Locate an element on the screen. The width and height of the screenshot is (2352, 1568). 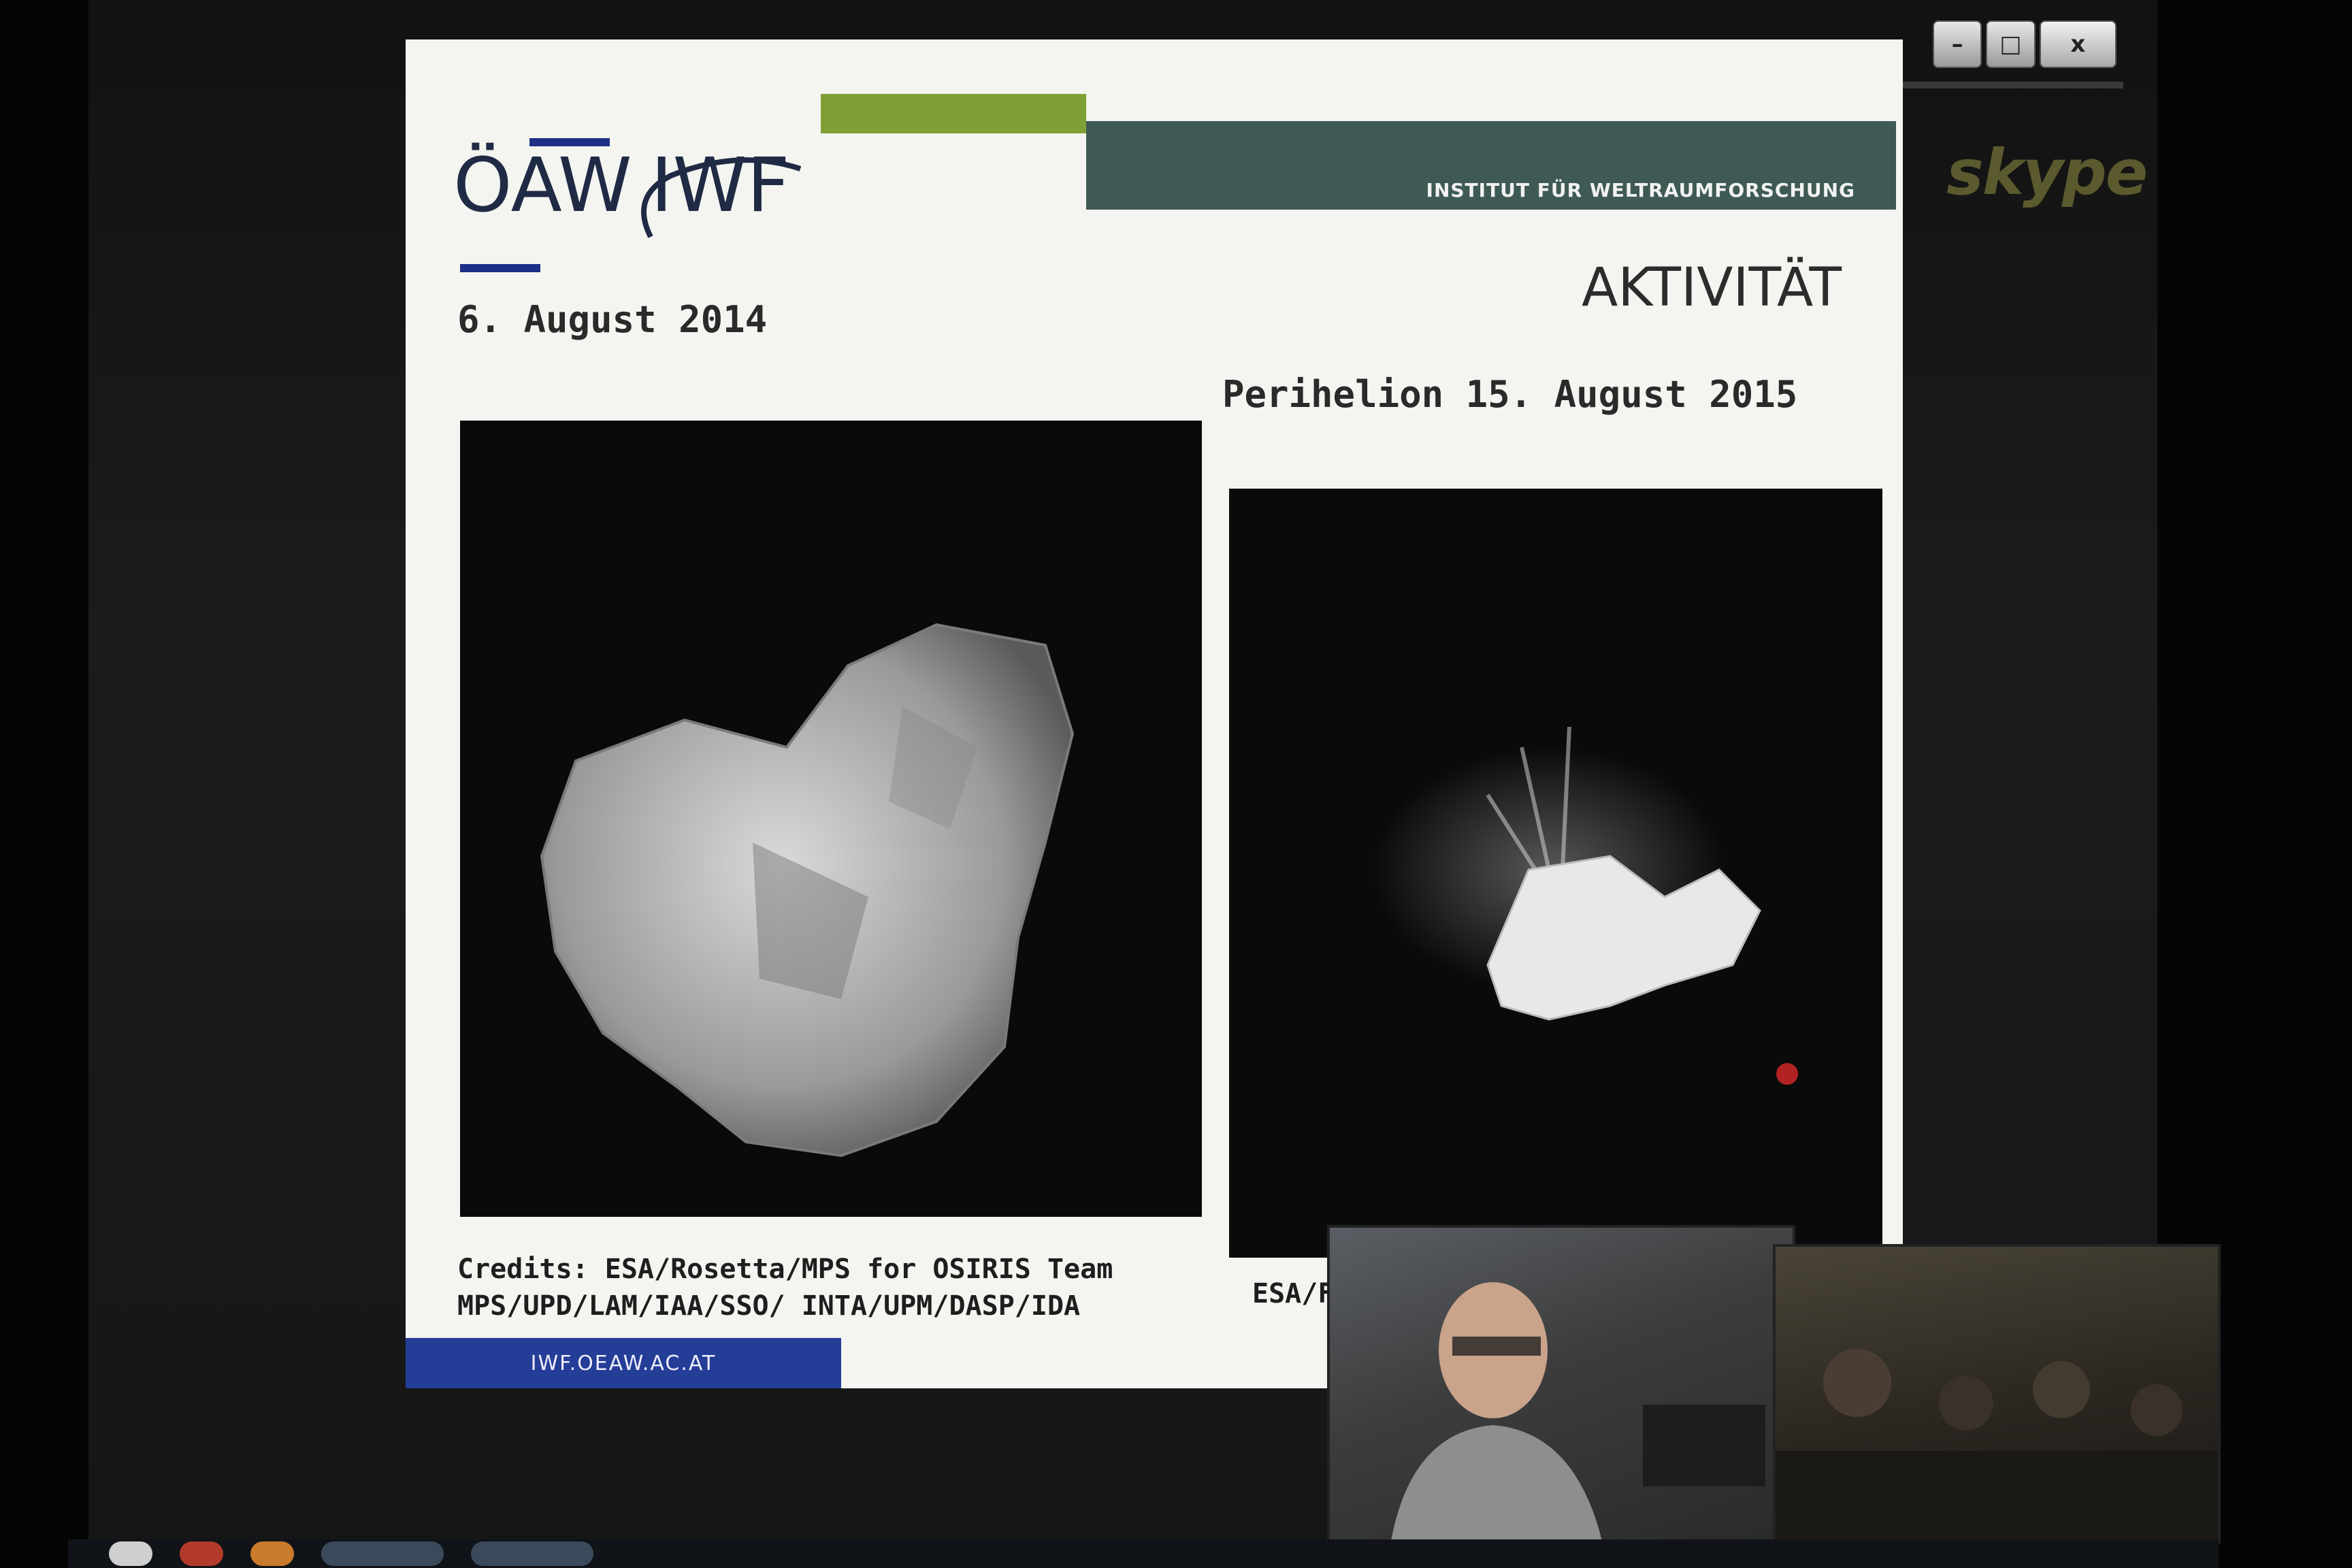
close-button: x is located at coordinates (2078, 44).